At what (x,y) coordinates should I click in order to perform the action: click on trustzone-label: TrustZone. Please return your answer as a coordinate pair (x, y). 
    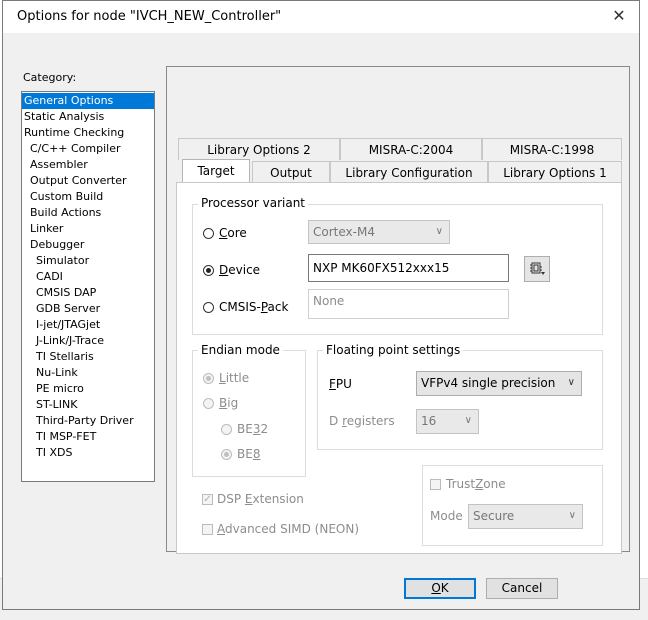
    Looking at the image, I should click on (476, 484).